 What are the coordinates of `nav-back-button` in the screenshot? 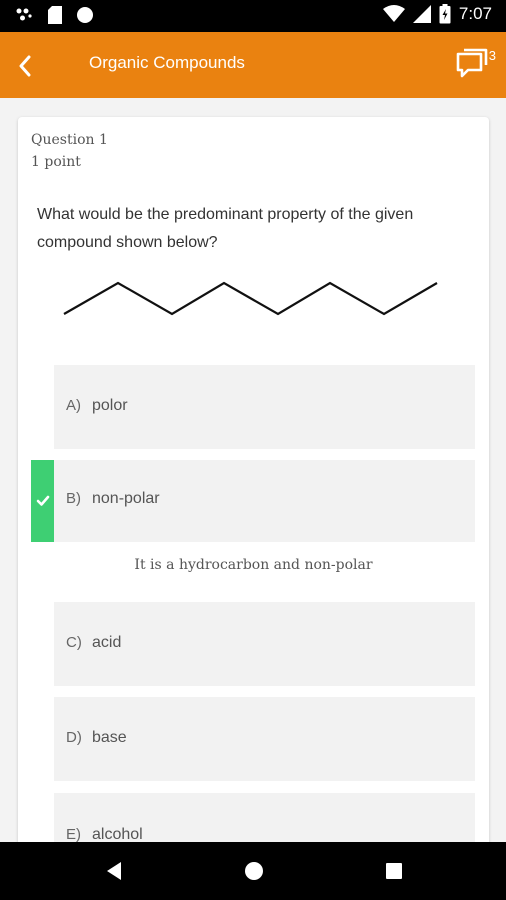 It's located at (115, 871).